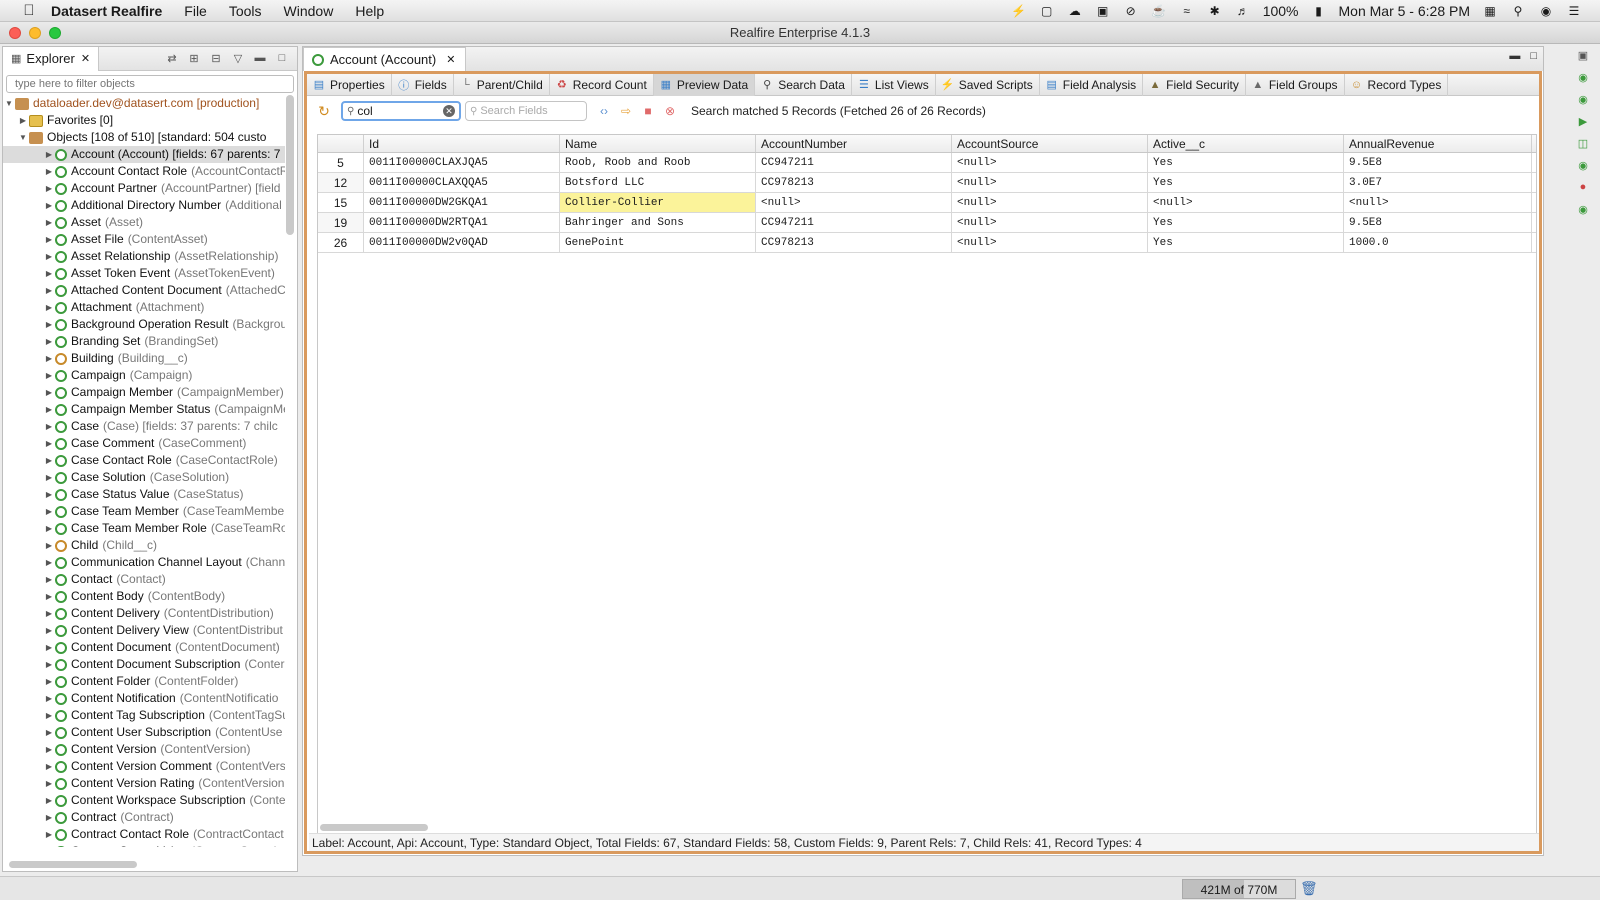 The image size is (1600, 900). What do you see at coordinates (658, 143) in the screenshot?
I see `column-header: Name` at bounding box center [658, 143].